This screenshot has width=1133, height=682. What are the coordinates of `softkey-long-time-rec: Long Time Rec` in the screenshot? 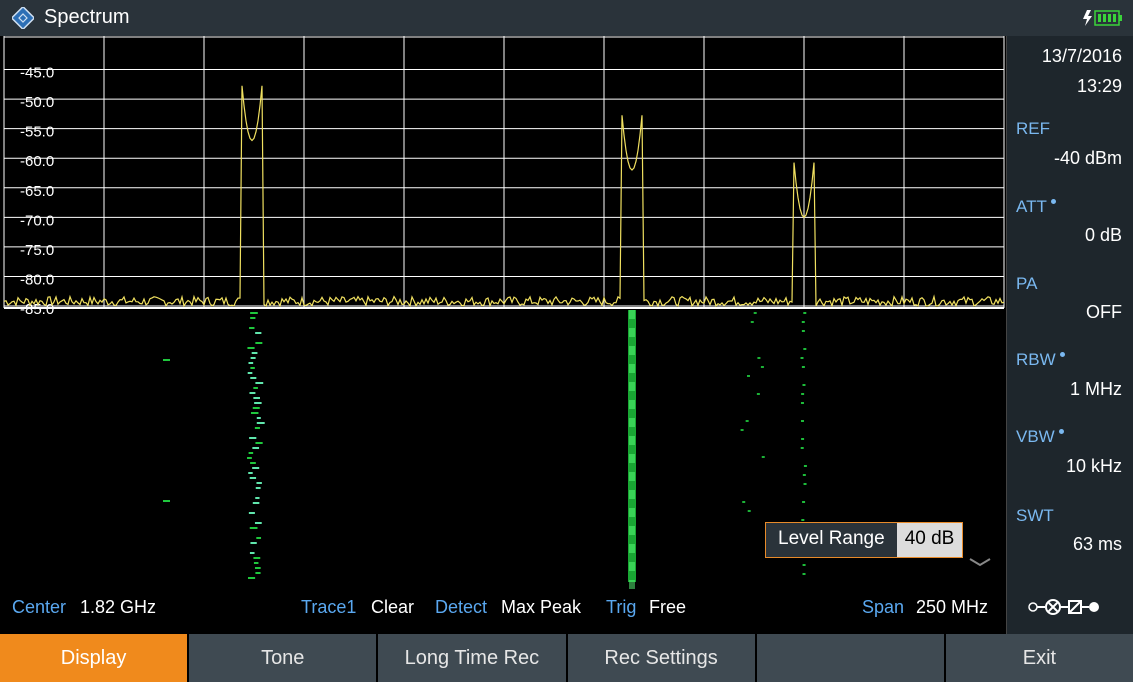 It's located at (472, 658).